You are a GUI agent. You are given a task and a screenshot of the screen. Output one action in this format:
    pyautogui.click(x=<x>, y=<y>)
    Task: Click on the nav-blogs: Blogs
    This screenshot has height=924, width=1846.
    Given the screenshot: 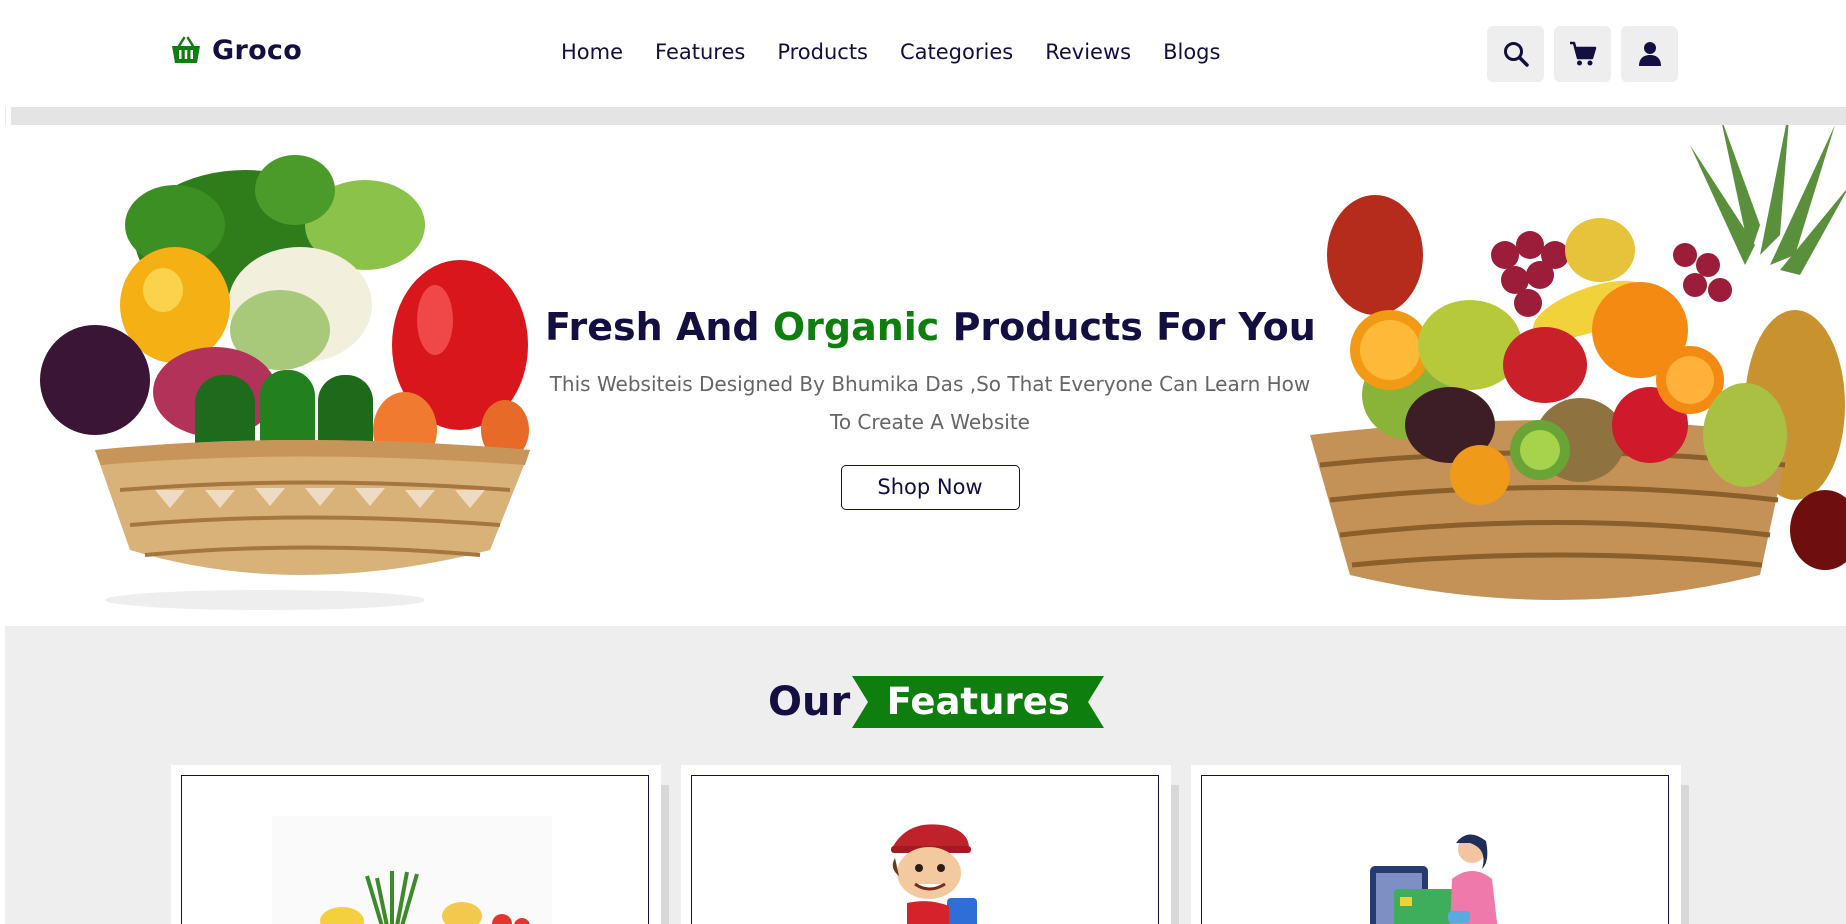 What is the action you would take?
    pyautogui.click(x=1191, y=52)
    